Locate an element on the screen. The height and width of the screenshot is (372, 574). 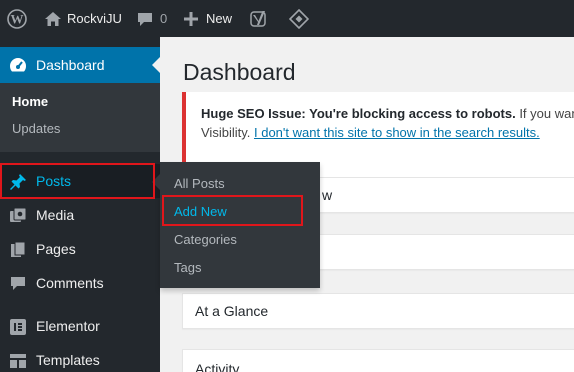
sidebar-item-elementor: Elementor is located at coordinates (80, 326).